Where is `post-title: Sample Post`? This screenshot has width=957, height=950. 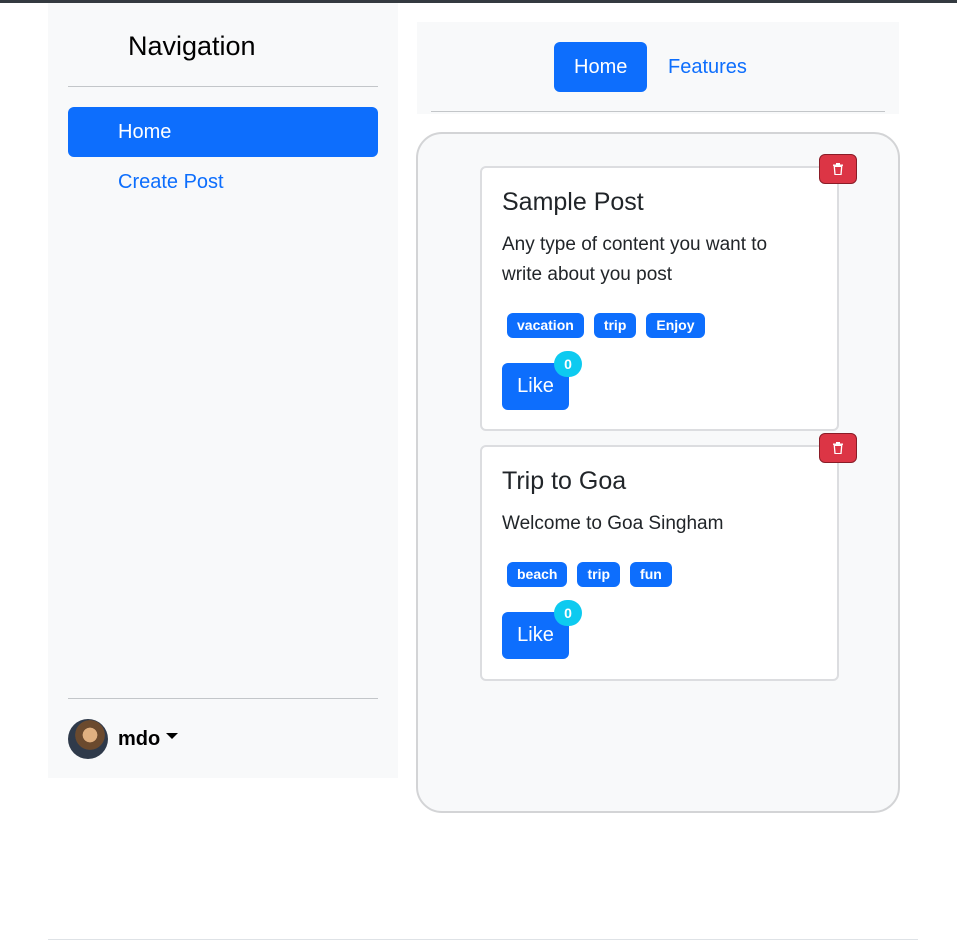
post-title: Sample Post is located at coordinates (573, 202).